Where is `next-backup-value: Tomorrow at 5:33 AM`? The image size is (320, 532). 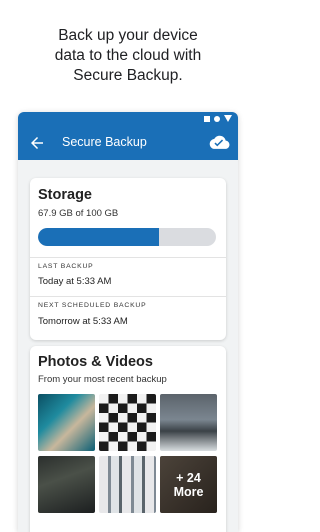 next-backup-value: Tomorrow at 5:33 AM is located at coordinates (83, 321).